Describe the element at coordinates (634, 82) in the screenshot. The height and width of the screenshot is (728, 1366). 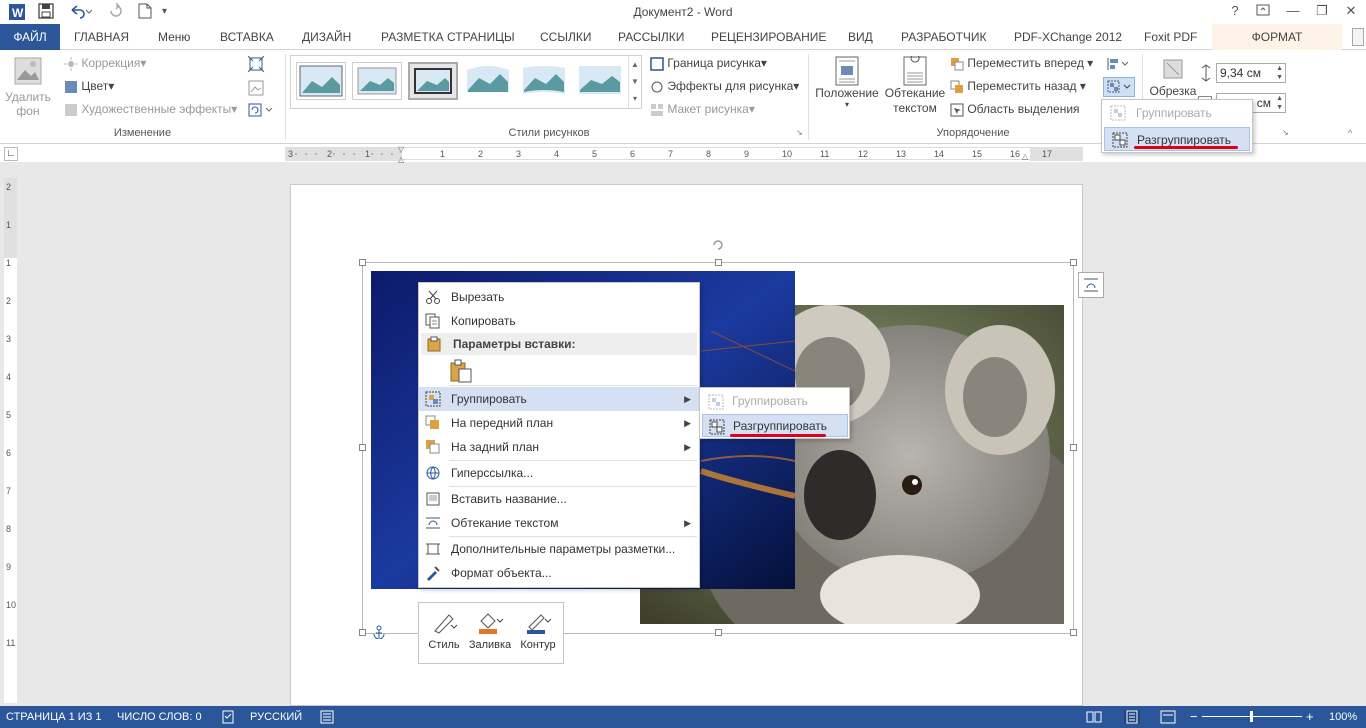
I see `gallery-scroll: ▲ ▼ ▾` at that location.